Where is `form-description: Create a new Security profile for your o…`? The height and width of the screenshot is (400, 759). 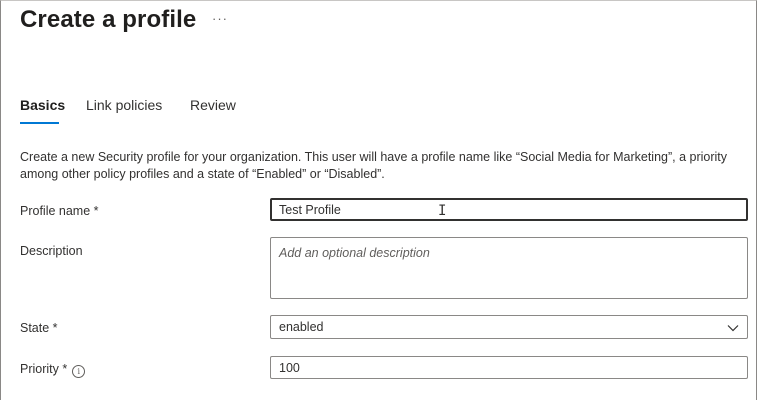 form-description: Create a new Security profile for your o… is located at coordinates (374, 165).